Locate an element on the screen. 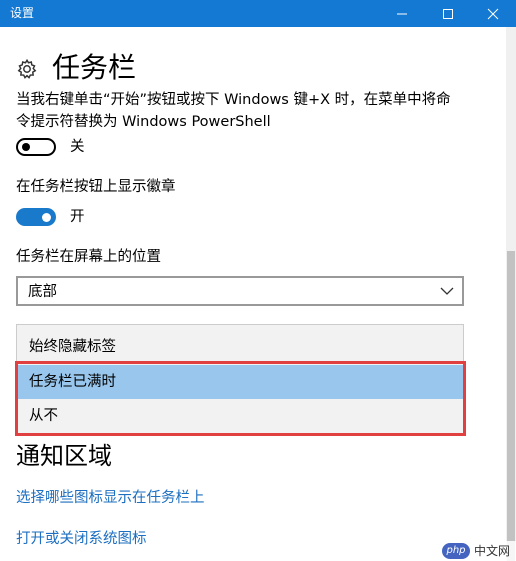 This screenshot has width=516, height=561. close-icon is located at coordinates (493, 14).